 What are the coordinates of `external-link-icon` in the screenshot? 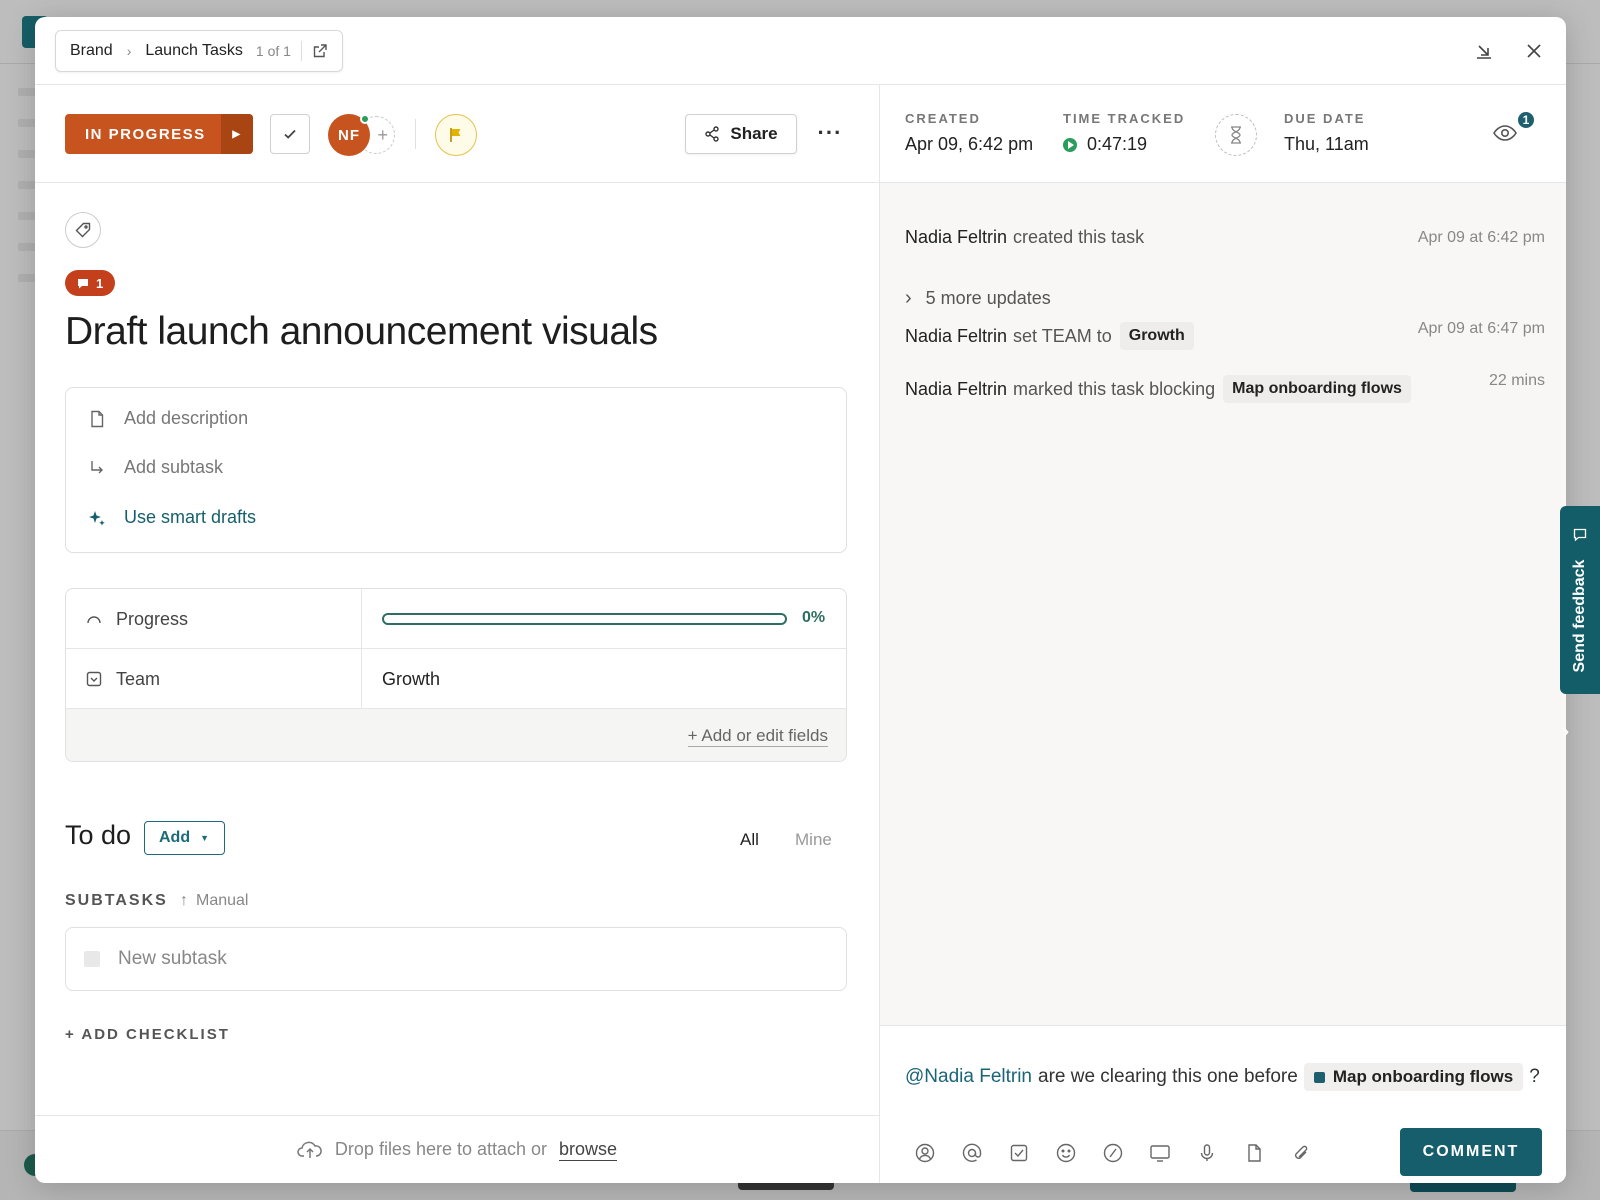 It's located at (320, 51).